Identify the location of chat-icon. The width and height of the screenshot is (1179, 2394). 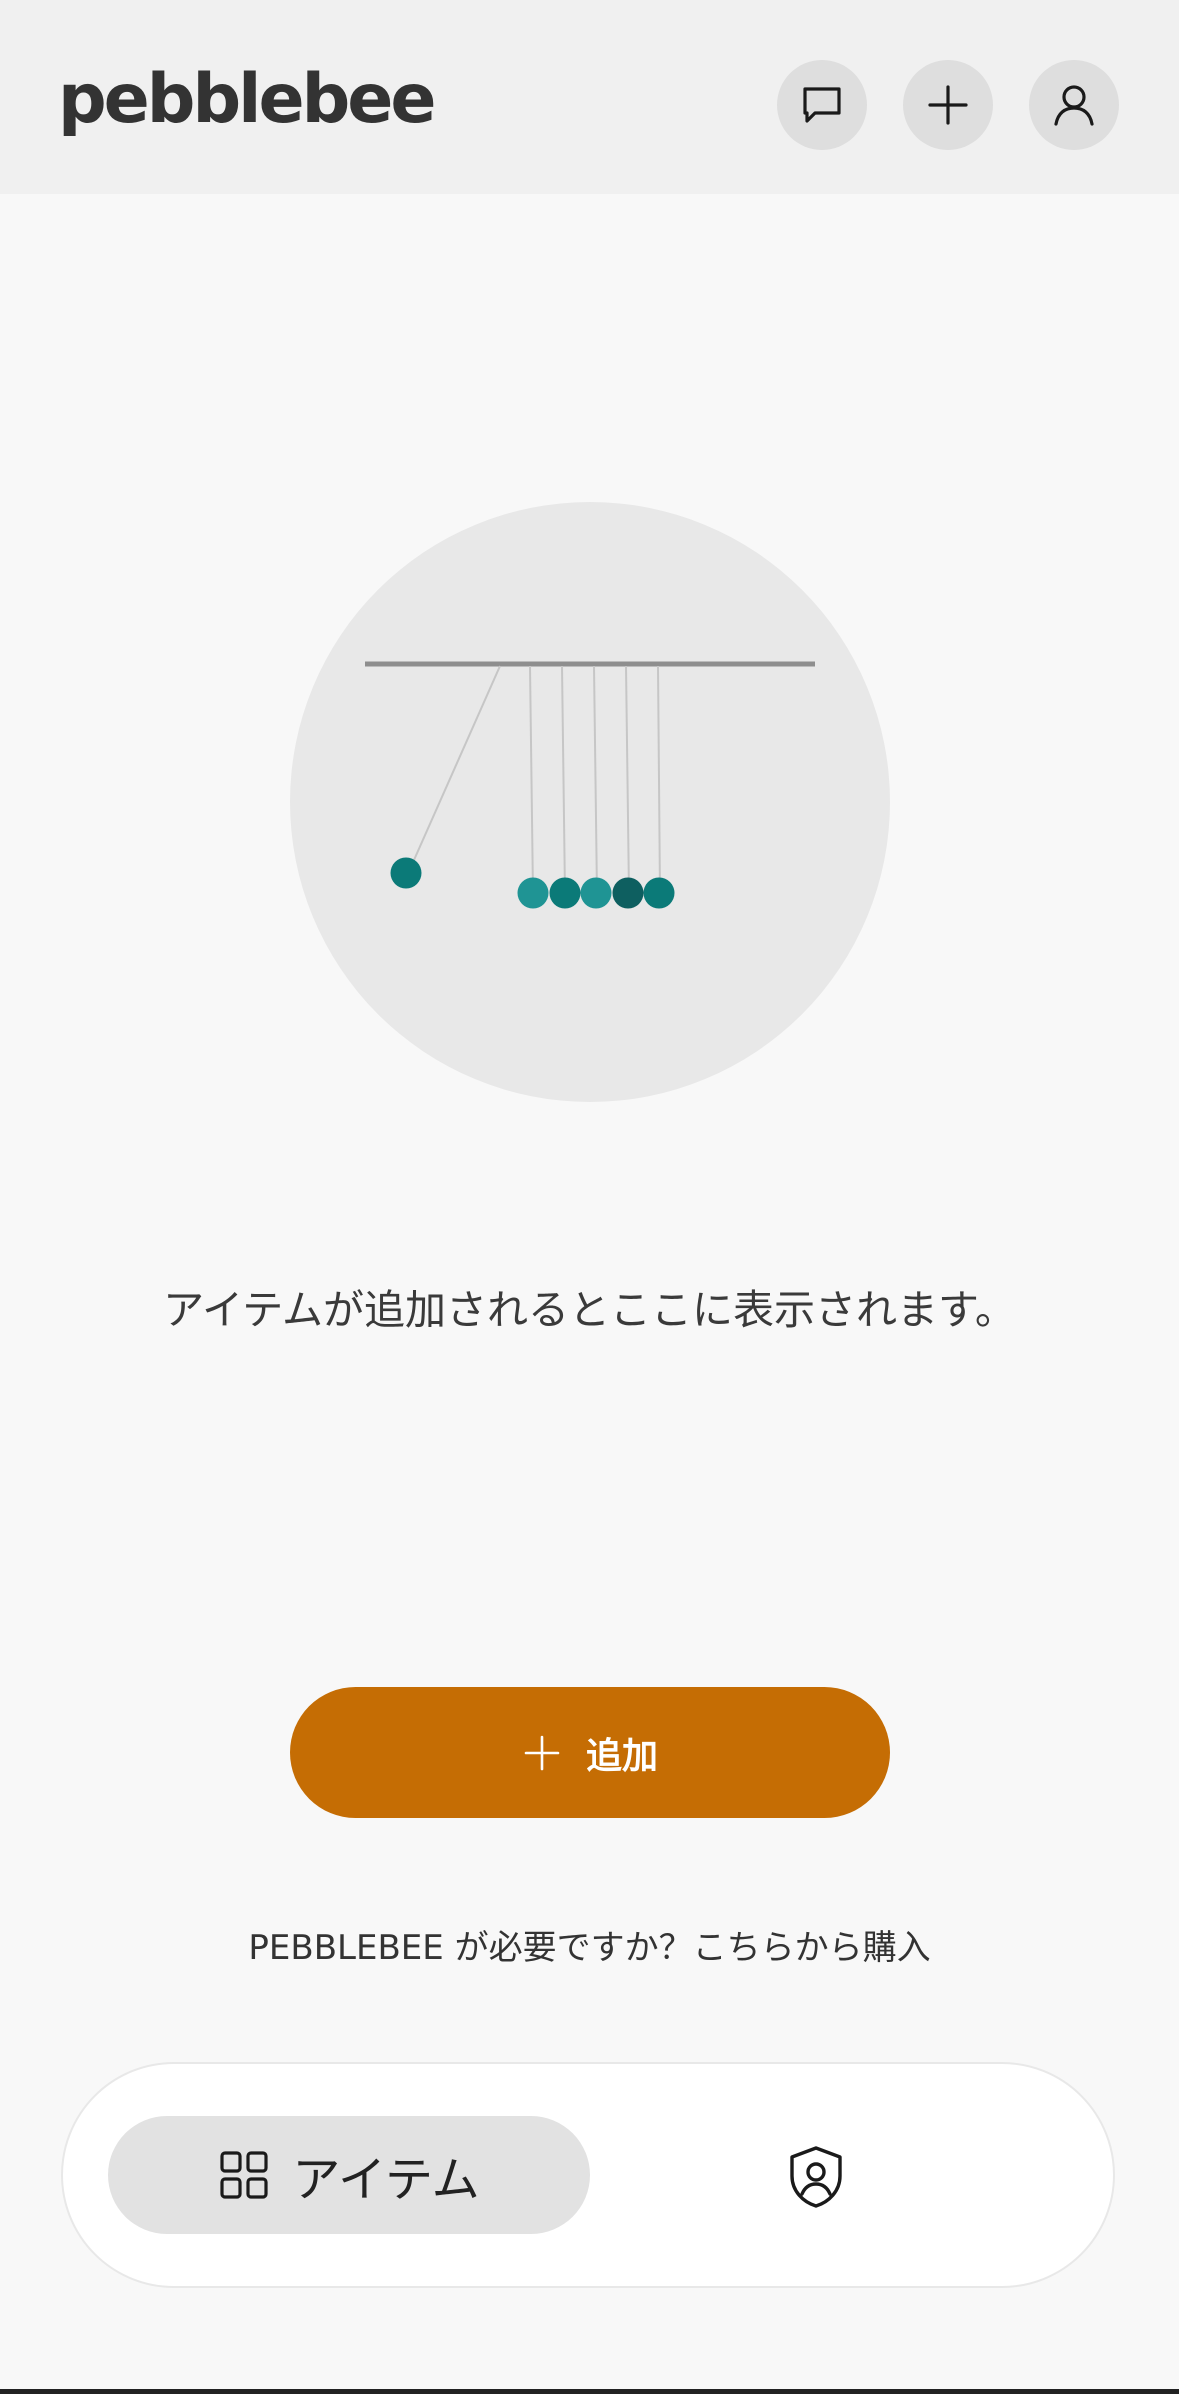
(822, 105).